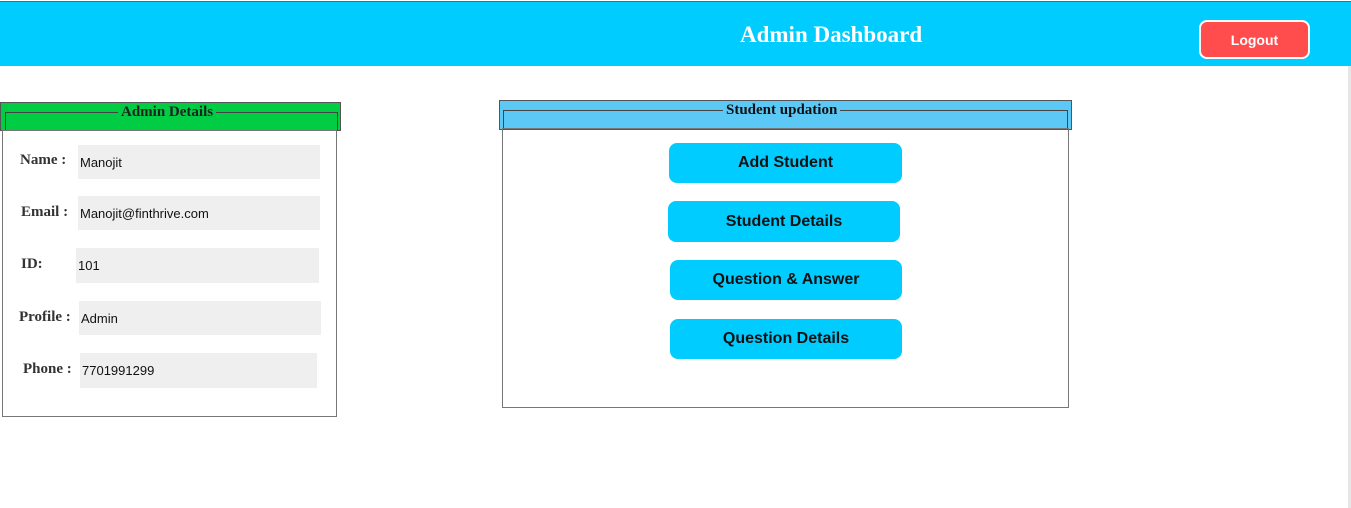 This screenshot has width=1351, height=508. What do you see at coordinates (785, 163) in the screenshot?
I see `add-student-button: Add Student` at bounding box center [785, 163].